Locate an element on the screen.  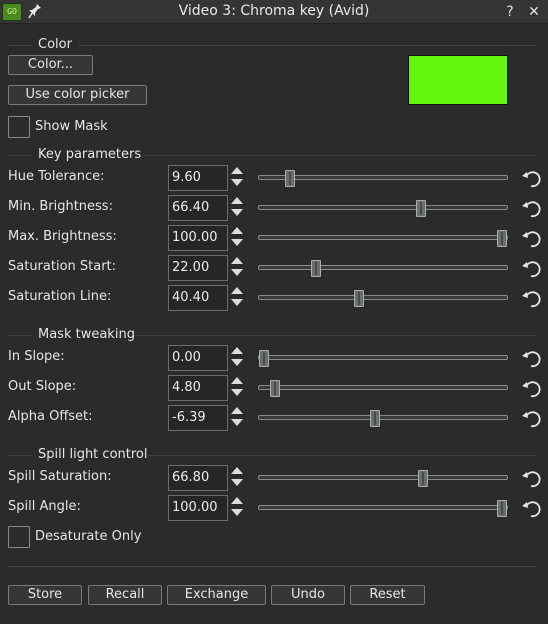
in-slope-spinbox: 0.00 is located at coordinates (198, 358).